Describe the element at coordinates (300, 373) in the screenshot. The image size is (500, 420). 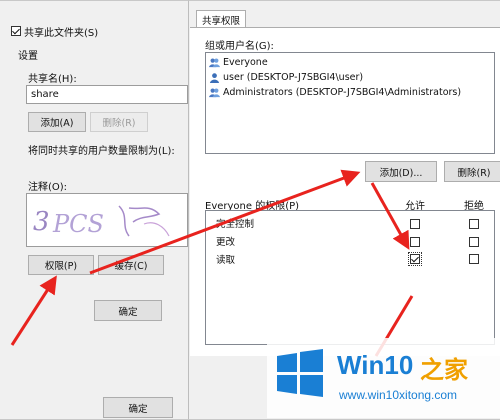
I see `windows-logo-icon` at that location.